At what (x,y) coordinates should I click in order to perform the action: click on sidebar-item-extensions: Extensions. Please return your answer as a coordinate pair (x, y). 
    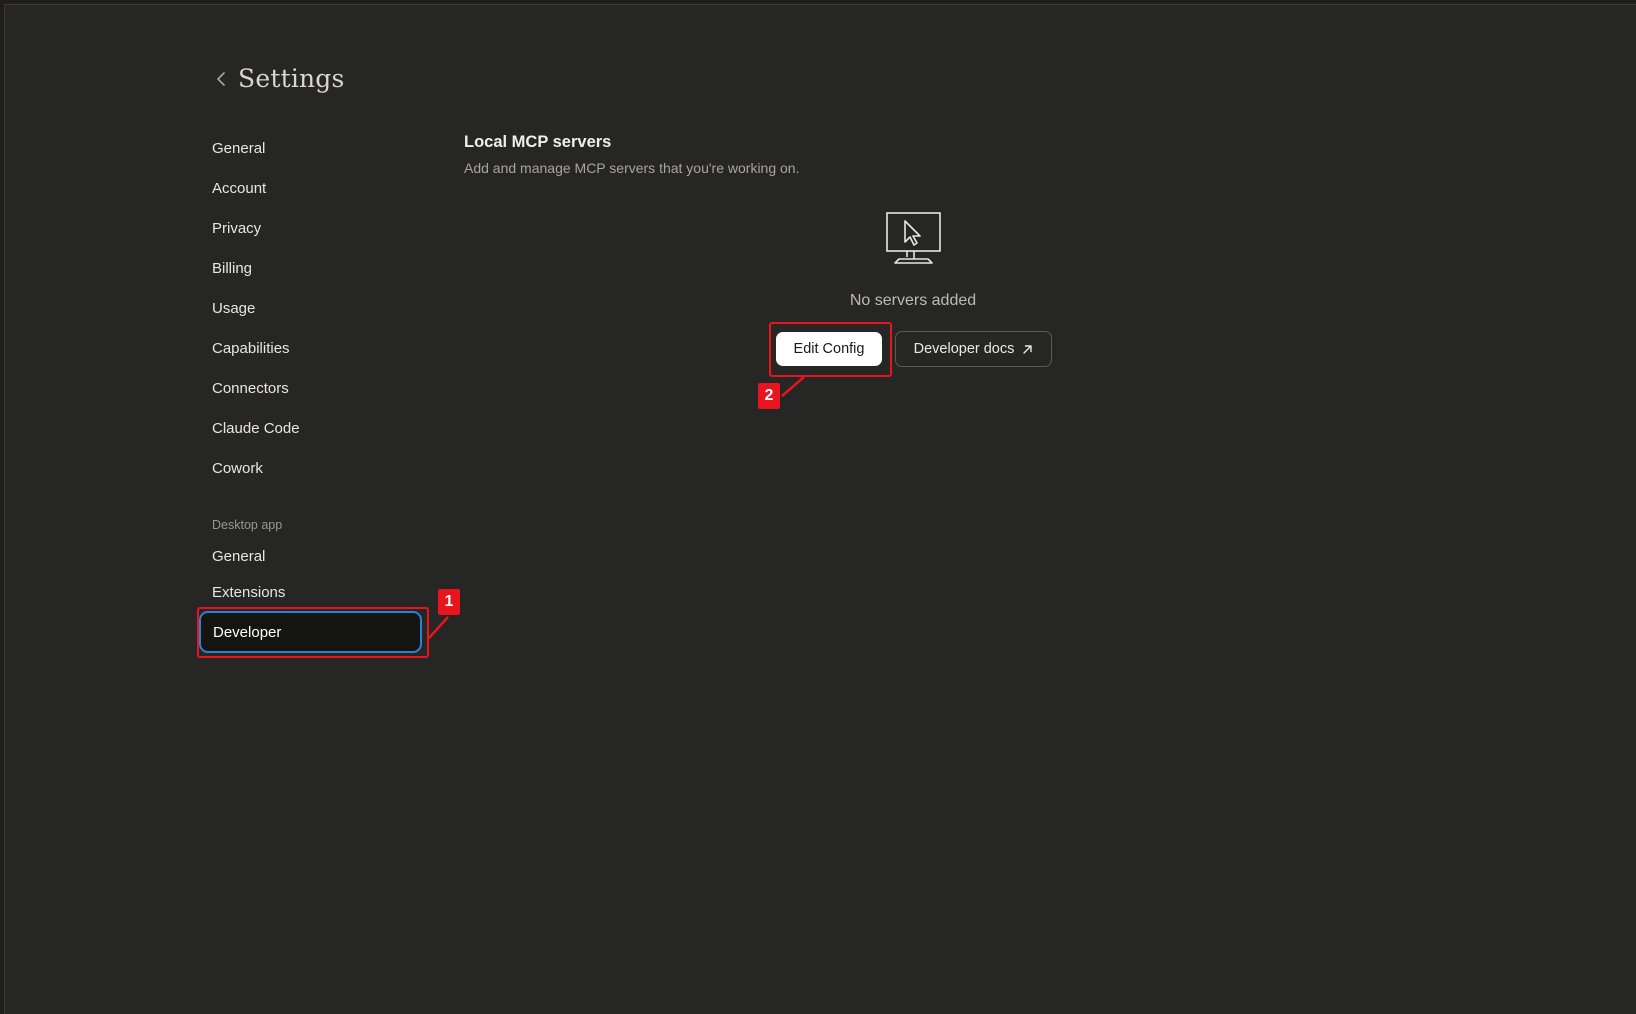
    Looking at the image, I should click on (248, 593).